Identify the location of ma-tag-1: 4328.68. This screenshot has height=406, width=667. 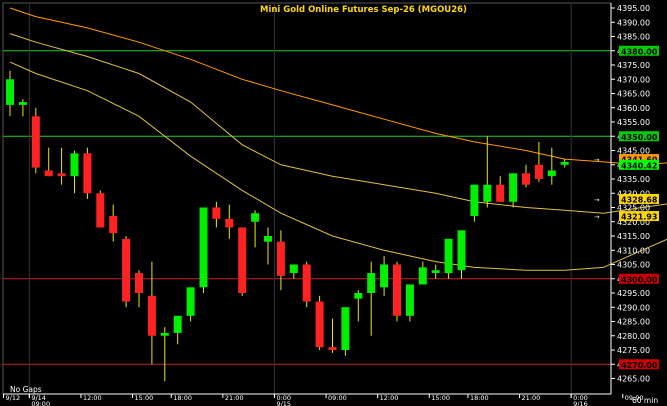
(639, 198).